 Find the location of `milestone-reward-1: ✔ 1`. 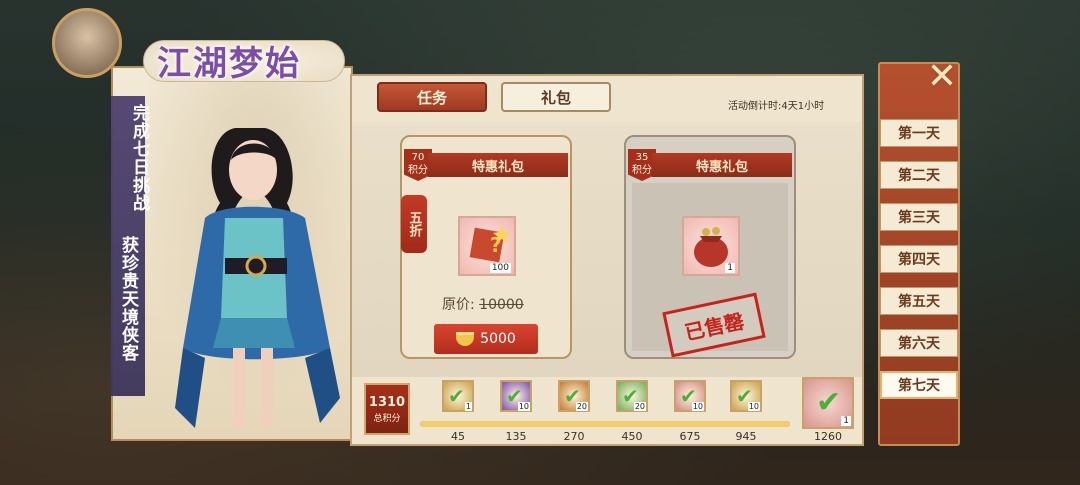

milestone-reward-1: ✔ 1 is located at coordinates (458, 396).